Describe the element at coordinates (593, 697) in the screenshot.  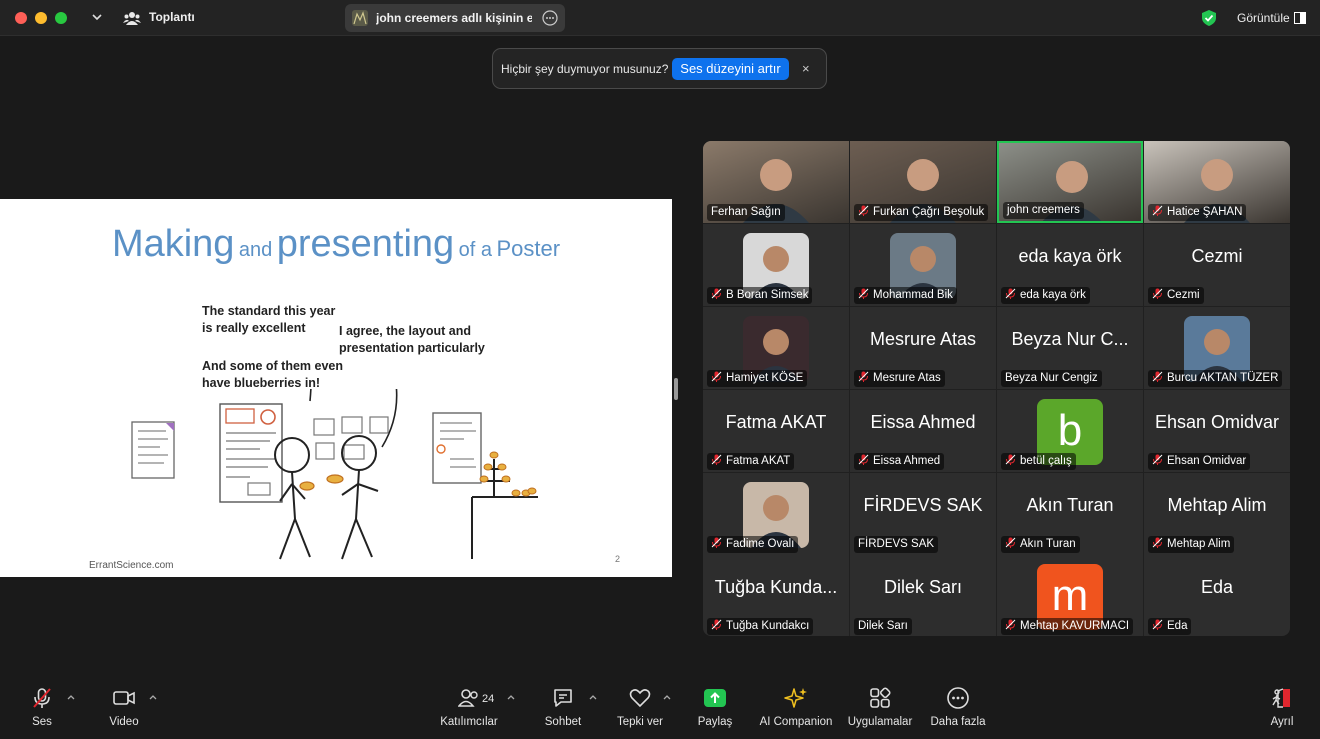
I see `chat-options-caret-icon` at that location.